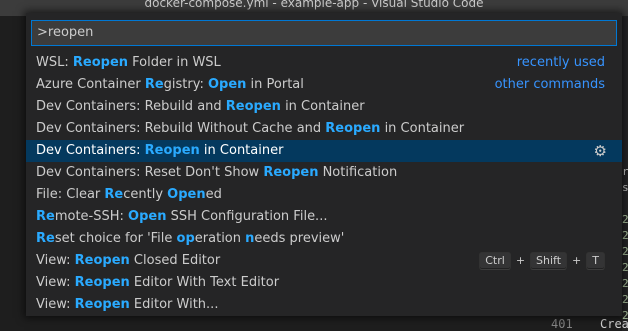 The width and height of the screenshot is (628, 331). Describe the element at coordinates (562, 324) in the screenshot. I see `line-number: 401` at that location.